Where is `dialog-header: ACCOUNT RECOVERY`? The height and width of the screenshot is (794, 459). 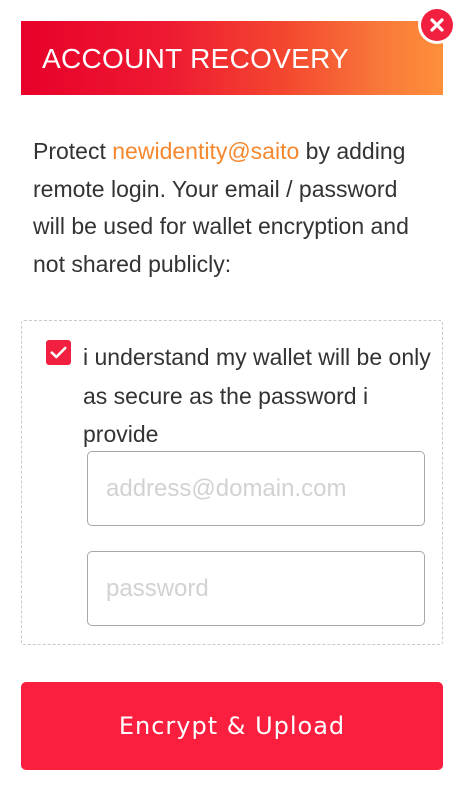
dialog-header: ACCOUNT RECOVERY is located at coordinates (232, 58).